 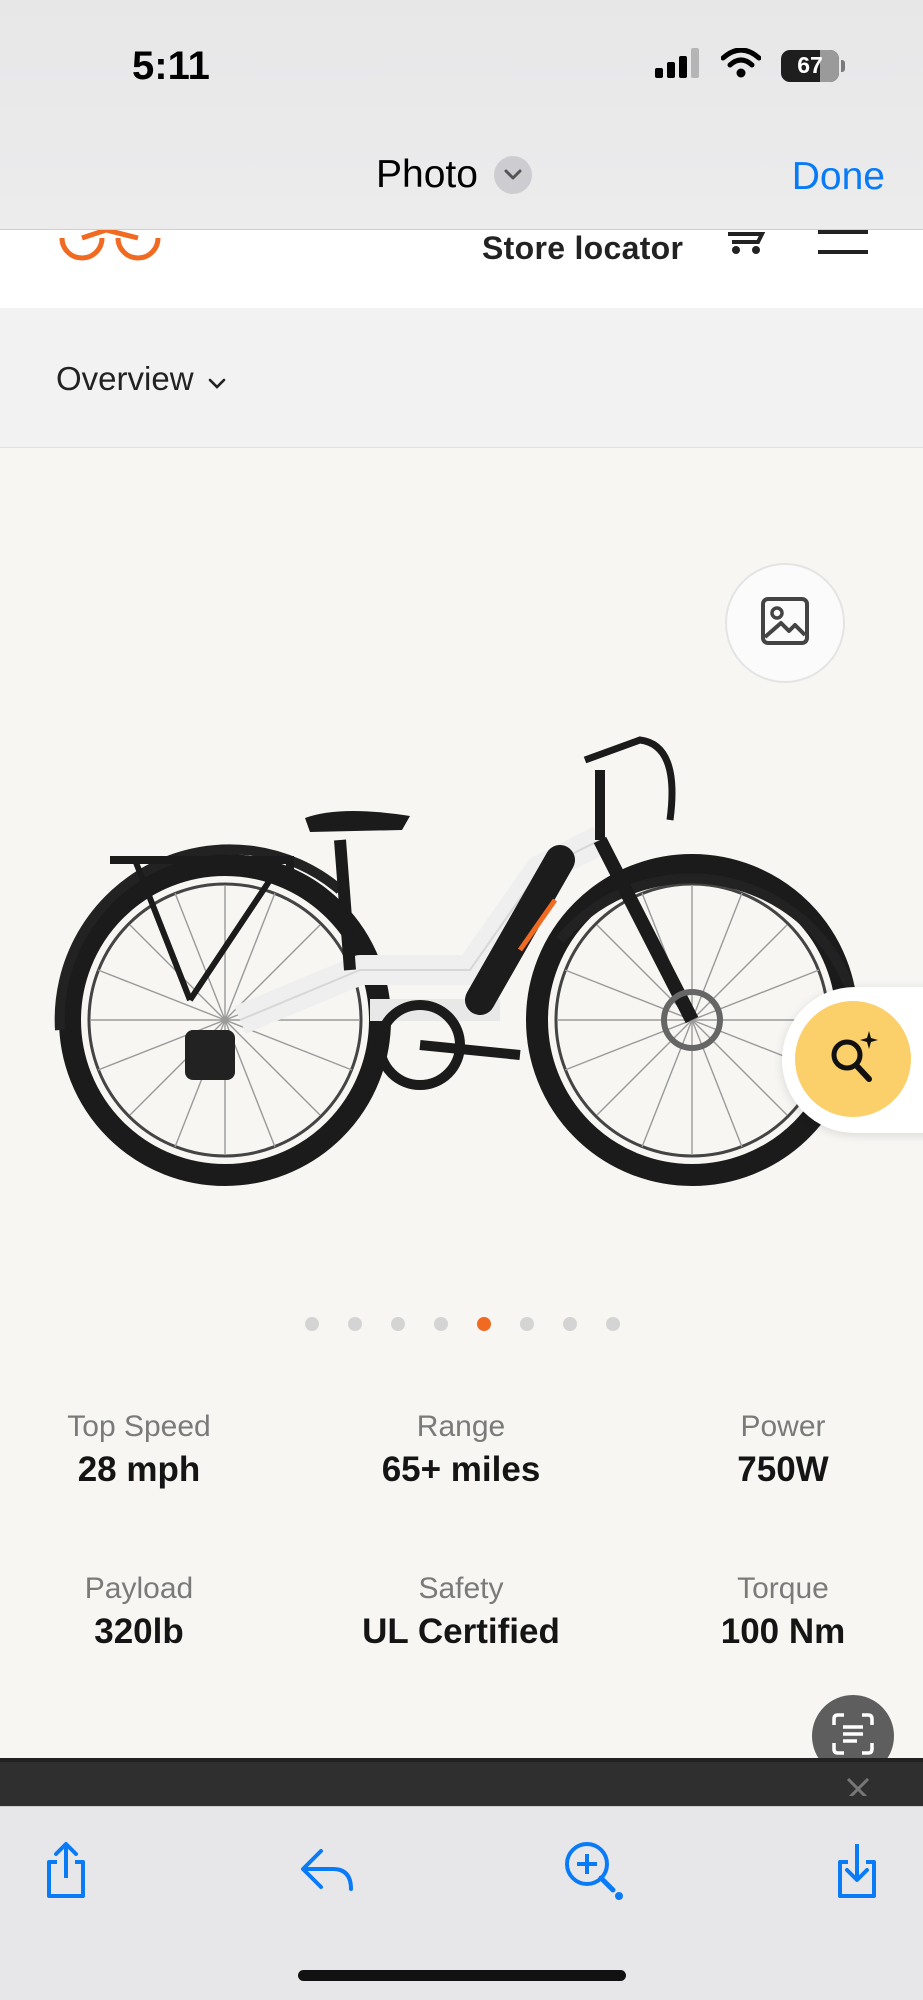 I want to click on gallery-button, so click(x=785, y=623).